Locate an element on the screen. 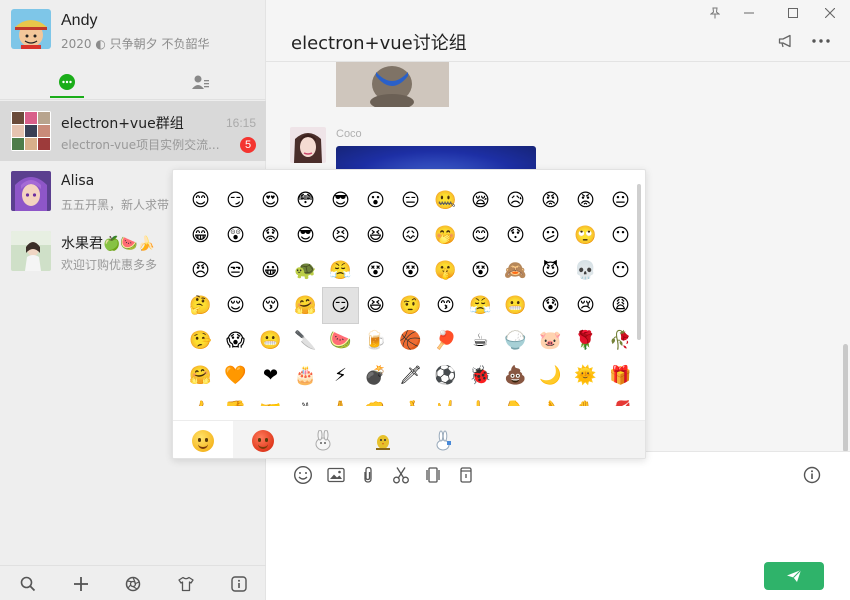 The image size is (850, 600). emoji-item: 🏀 is located at coordinates (410, 340).